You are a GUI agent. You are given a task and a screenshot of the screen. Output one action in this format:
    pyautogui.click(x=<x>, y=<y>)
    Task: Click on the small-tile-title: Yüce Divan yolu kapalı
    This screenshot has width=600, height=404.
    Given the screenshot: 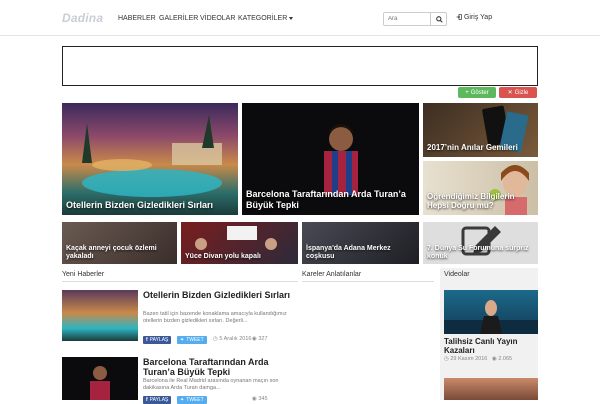 What is the action you would take?
    pyautogui.click(x=223, y=256)
    